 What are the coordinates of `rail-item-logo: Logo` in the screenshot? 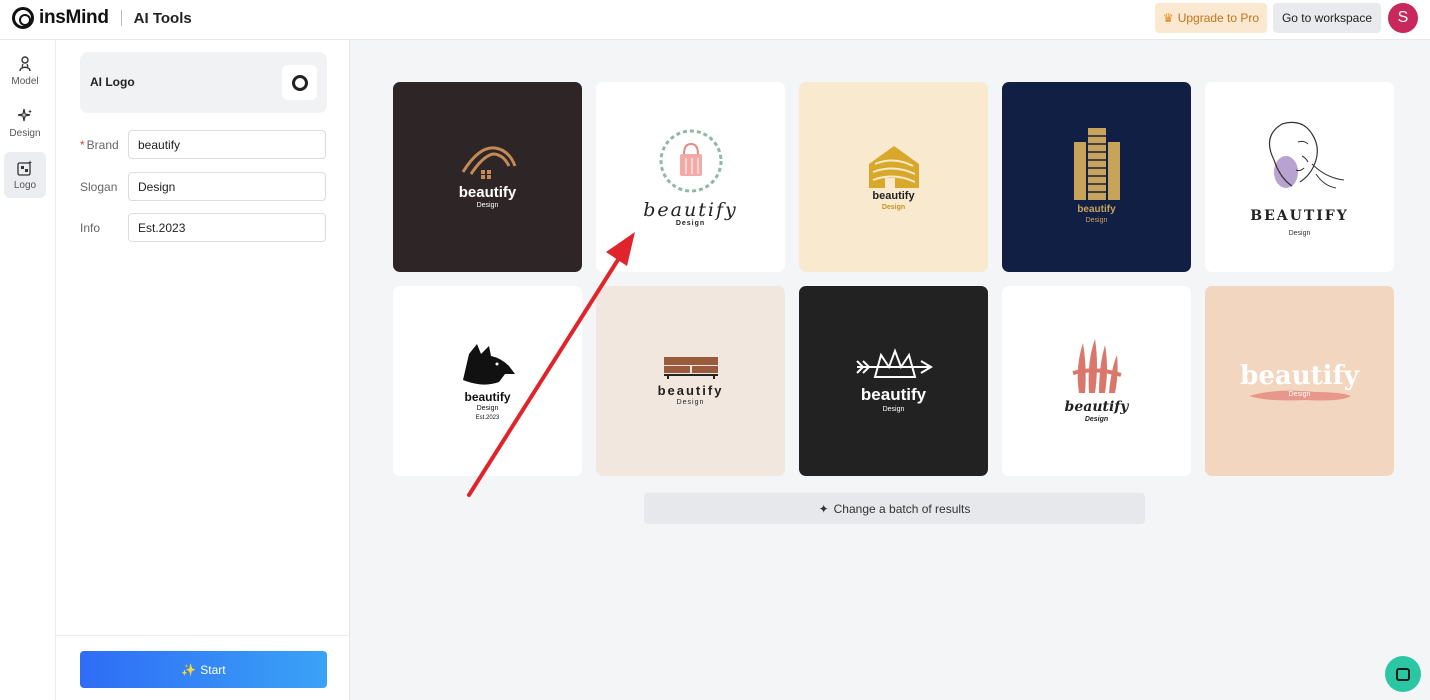 It's located at (25, 175).